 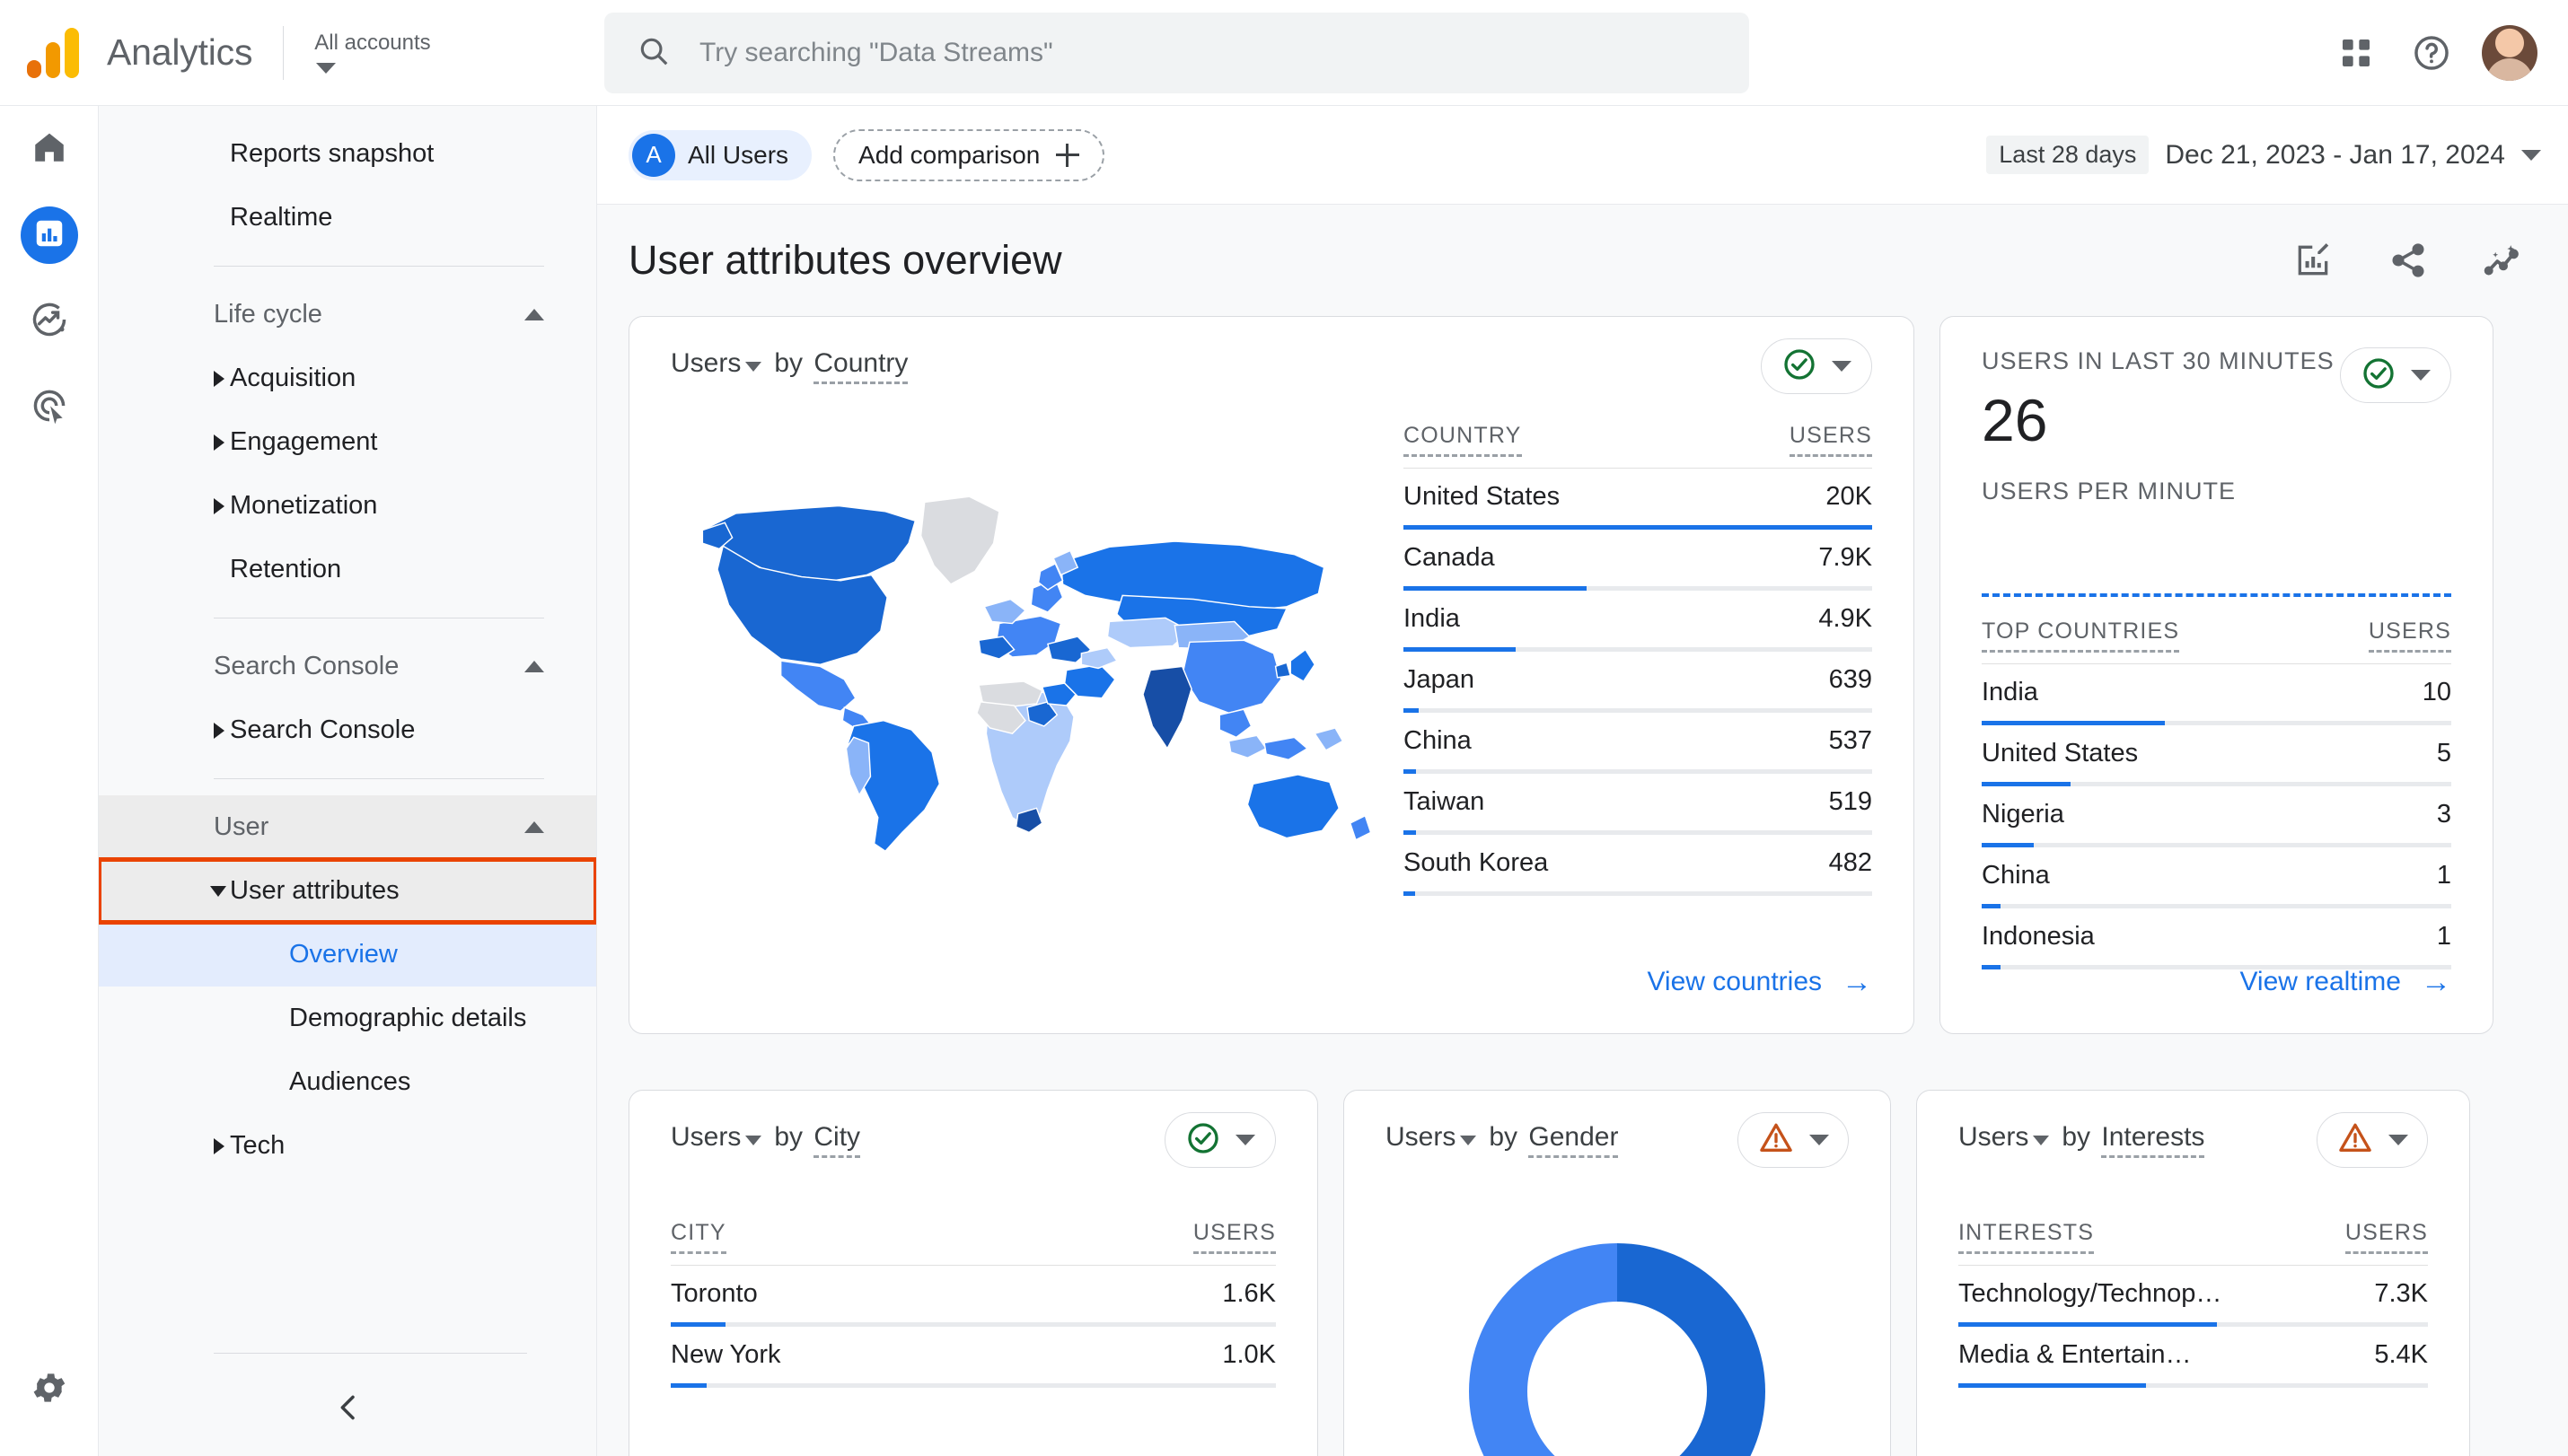 What do you see at coordinates (2193, 1358) in the screenshot?
I see `table-row: Media & Entertain… 5.4K` at bounding box center [2193, 1358].